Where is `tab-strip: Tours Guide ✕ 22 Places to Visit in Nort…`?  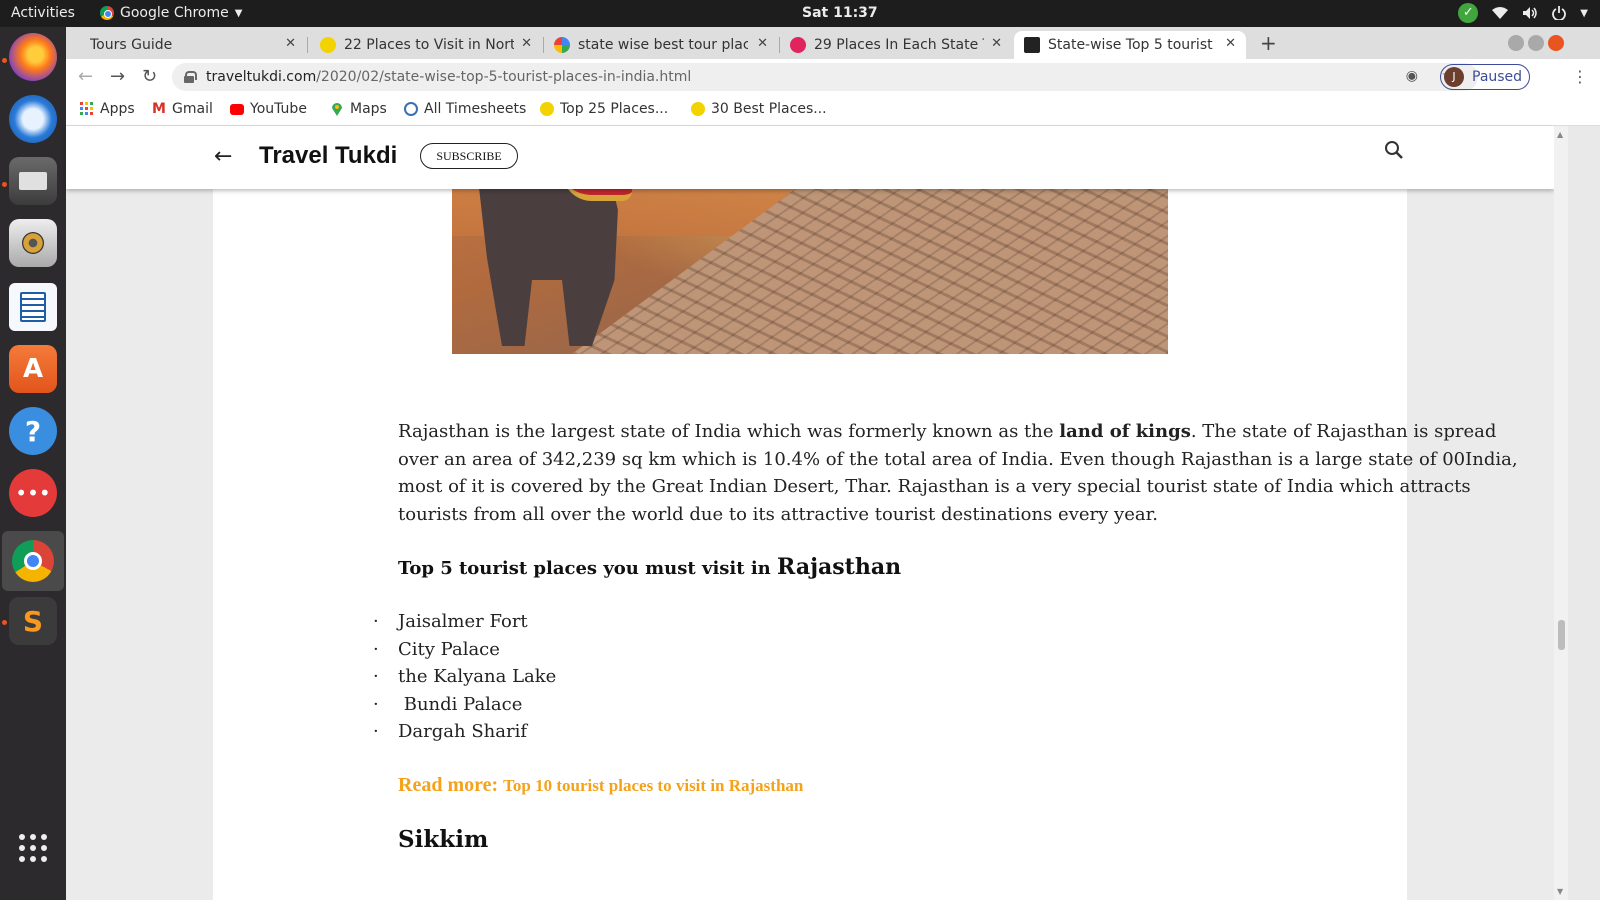 tab-strip: Tours Guide ✕ 22 Places to Visit in Nort… is located at coordinates (833, 43).